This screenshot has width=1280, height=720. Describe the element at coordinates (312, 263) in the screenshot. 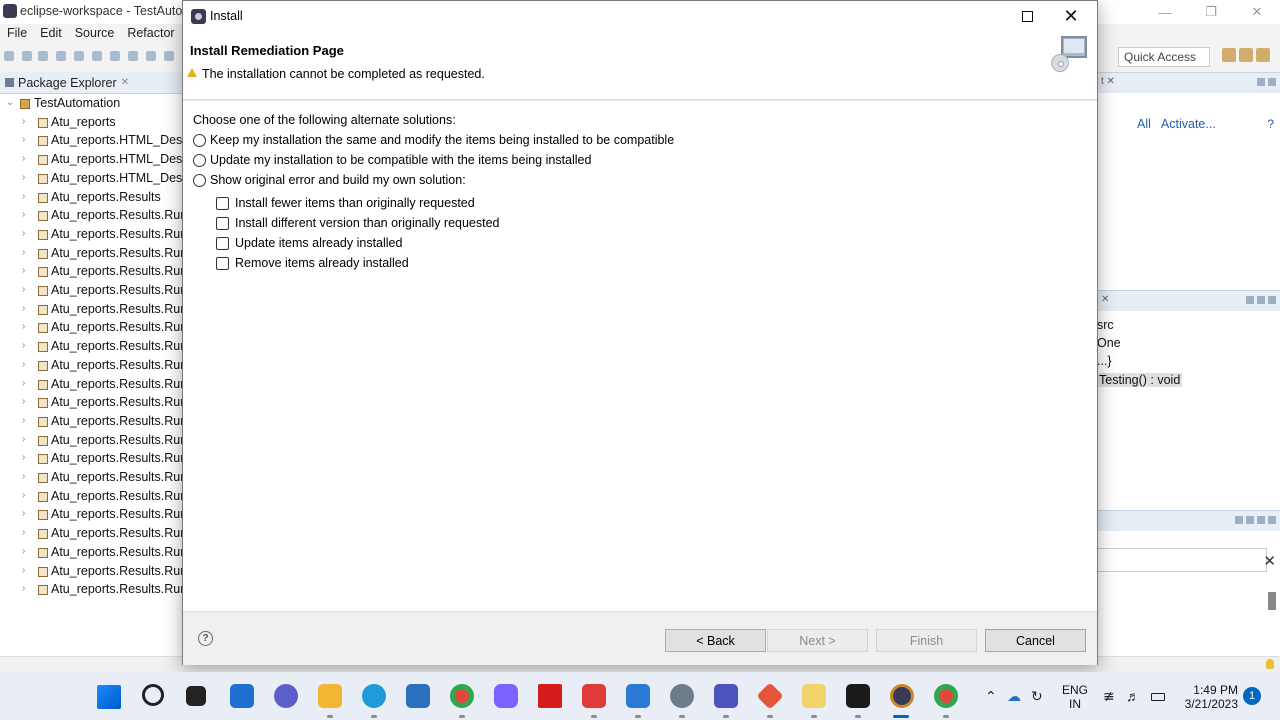

I see `checkbox-remove-installed: Remove items already installed` at that location.